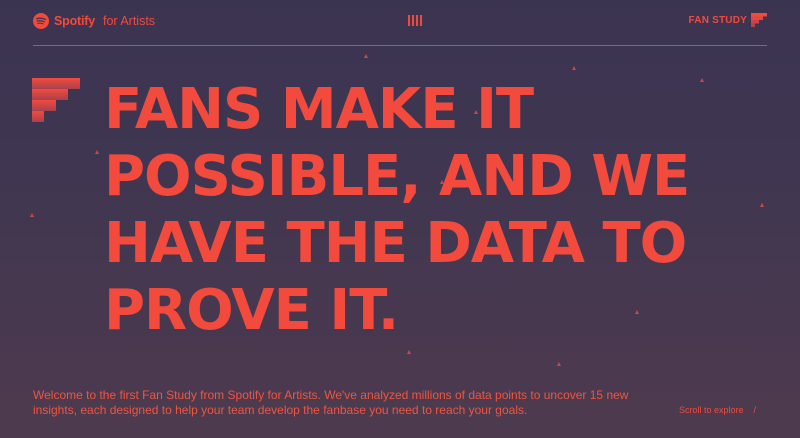 This screenshot has width=800, height=438. Describe the element at coordinates (400, 45) in the screenshot. I see `header-divider` at that location.